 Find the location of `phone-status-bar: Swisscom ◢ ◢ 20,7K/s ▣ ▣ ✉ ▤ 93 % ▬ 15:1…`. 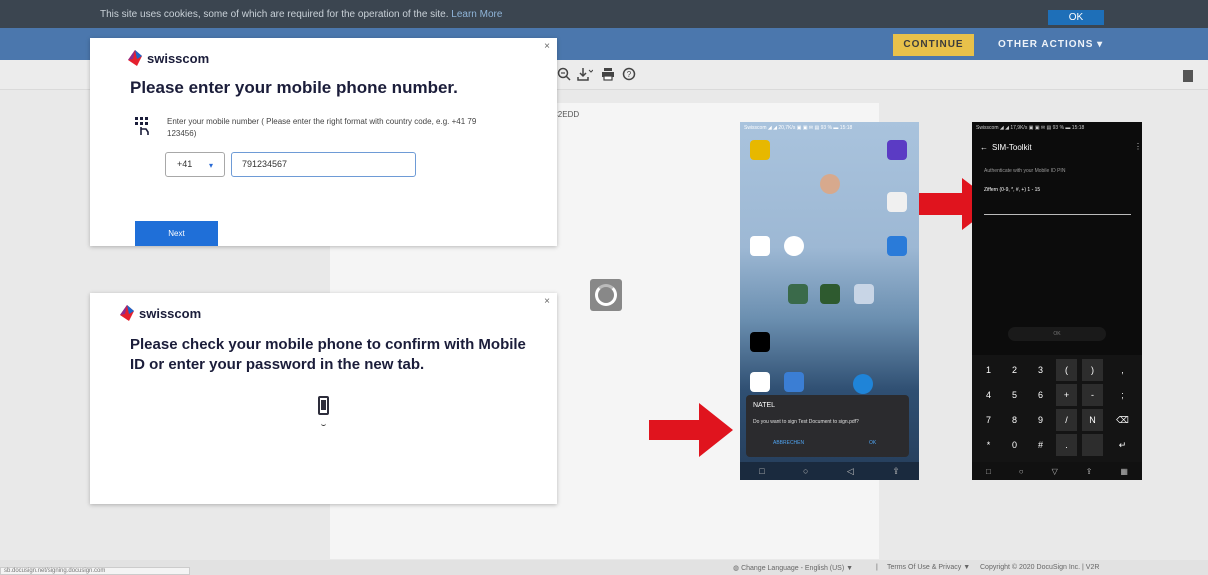

phone-status-bar: Swisscom ◢ ◢ 20,7K/s ▣ ▣ ✉ ▤ 93 % ▬ 15:1… is located at coordinates (798, 128).